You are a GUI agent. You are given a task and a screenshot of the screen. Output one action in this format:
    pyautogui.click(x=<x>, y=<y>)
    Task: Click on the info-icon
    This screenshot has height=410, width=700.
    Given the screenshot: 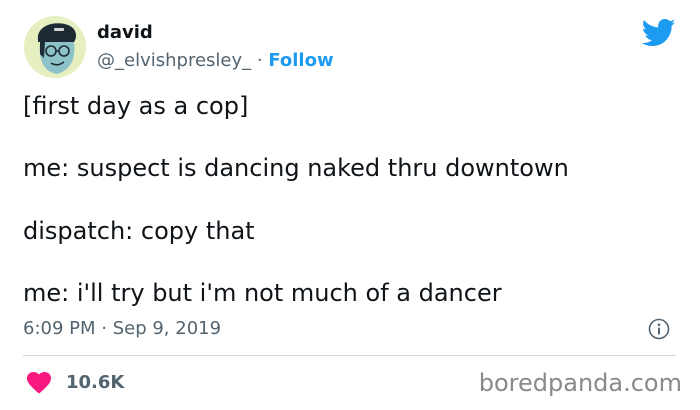 What is the action you would take?
    pyautogui.click(x=659, y=329)
    